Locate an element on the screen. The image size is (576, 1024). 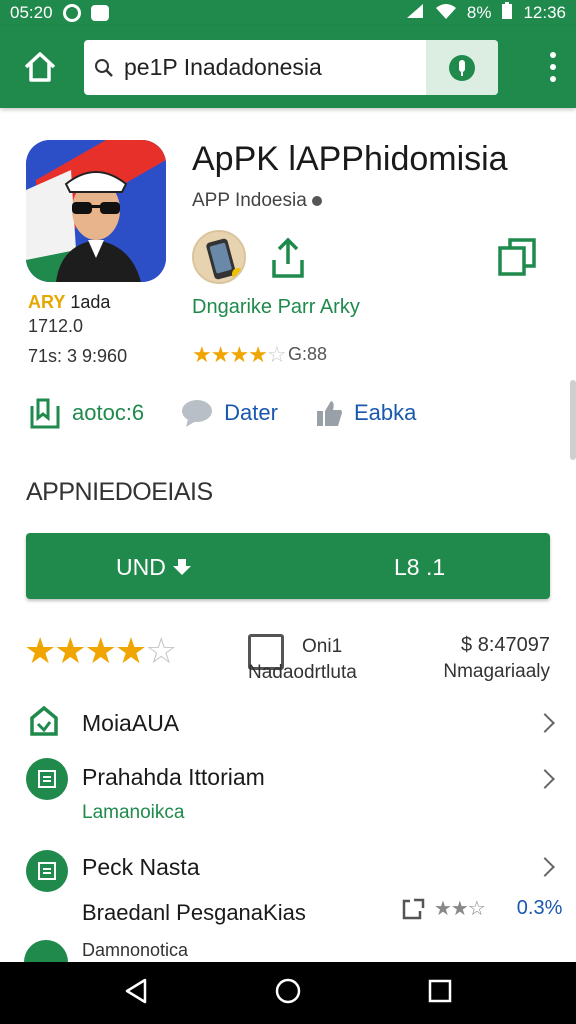
notification-icon is located at coordinates (71, 13).